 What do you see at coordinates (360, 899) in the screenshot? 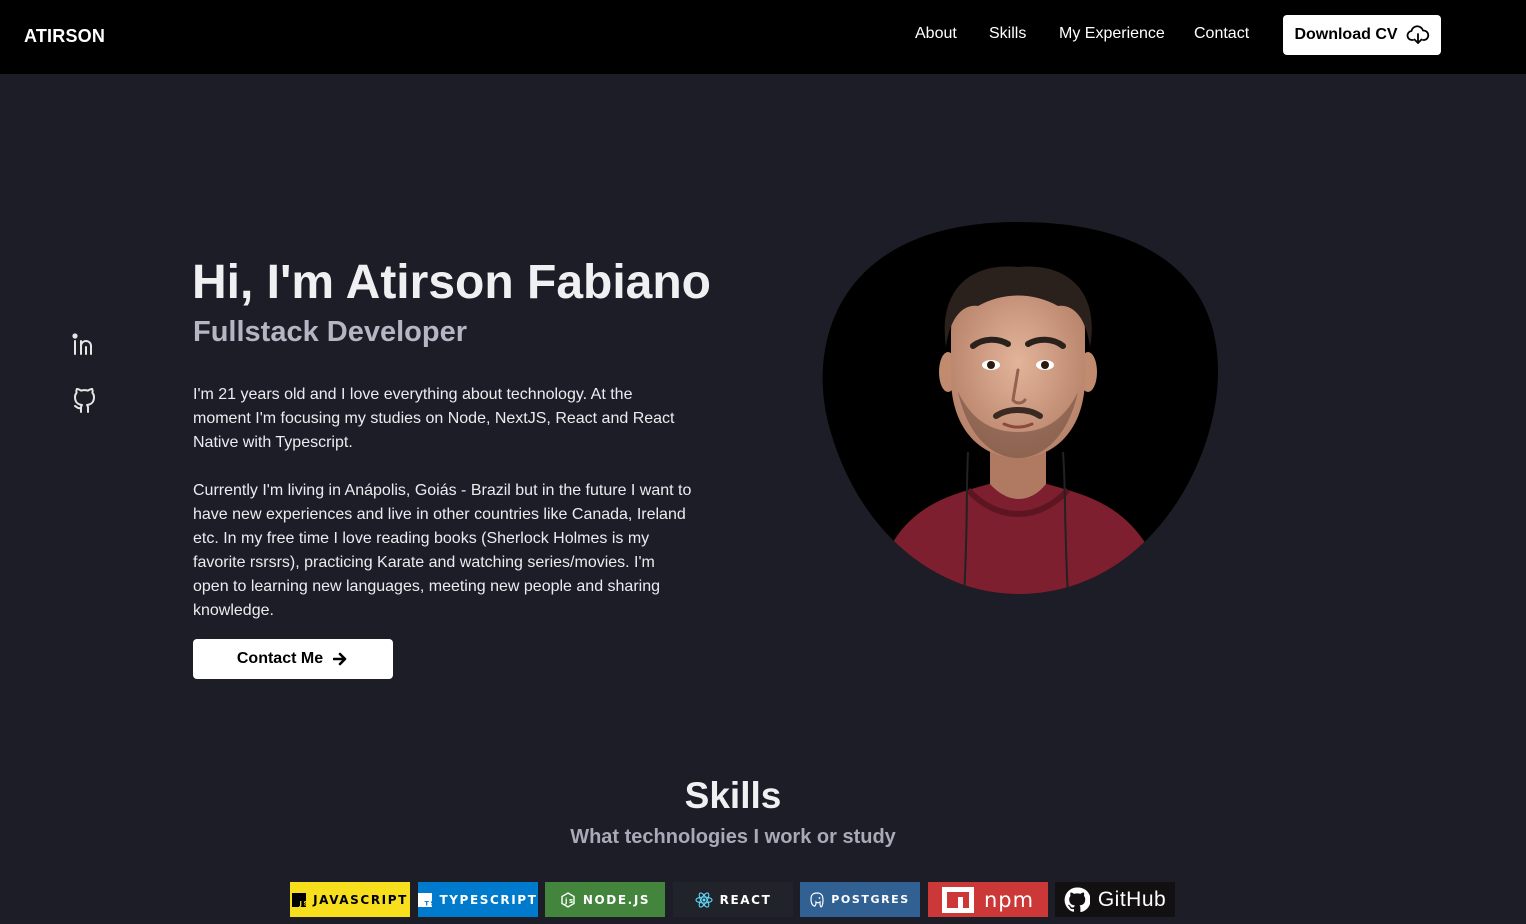
I see `badge-javascript-label: JAVASCRIPT` at bounding box center [360, 899].